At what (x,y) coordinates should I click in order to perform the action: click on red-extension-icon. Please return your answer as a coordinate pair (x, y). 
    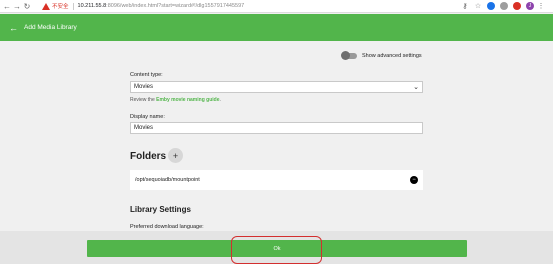
    Looking at the image, I should click on (517, 6).